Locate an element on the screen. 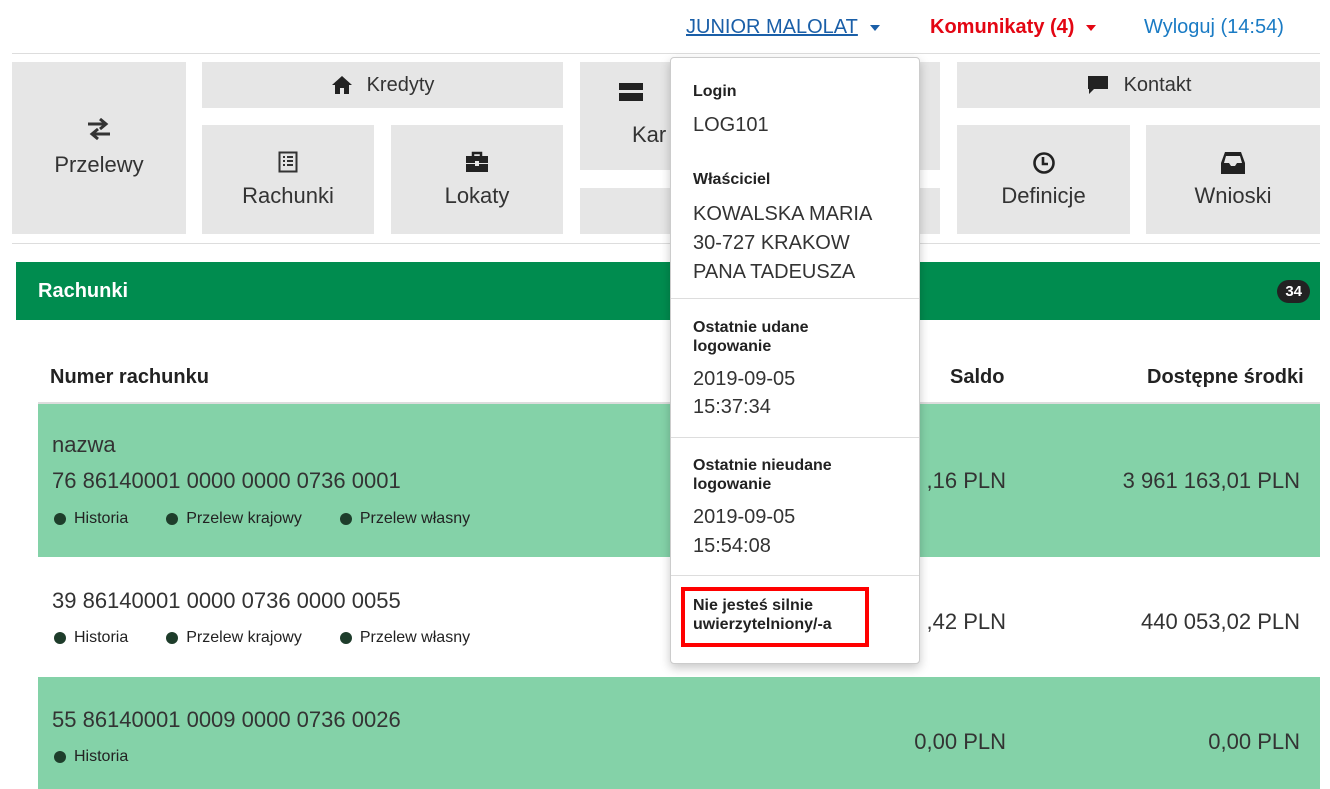  account-actions: Historia is located at coordinates (110, 757).